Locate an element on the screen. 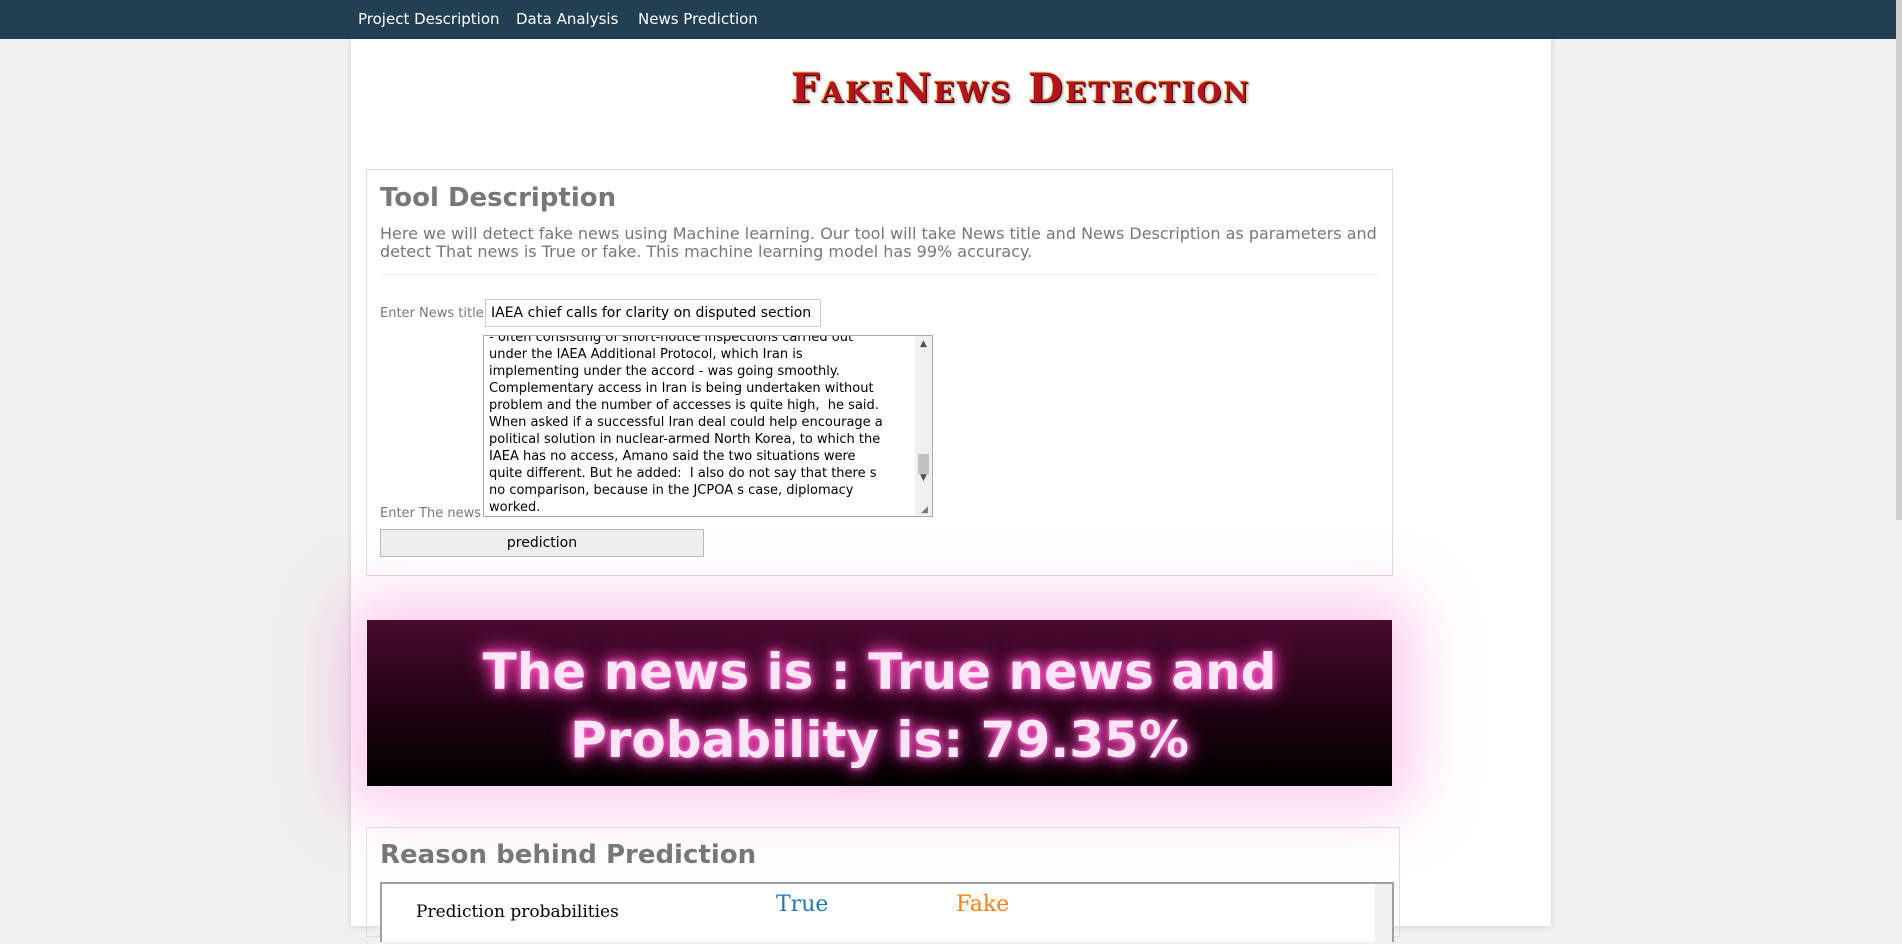 The width and height of the screenshot is (1902, 944). news-title-label: Enter News title is located at coordinates (432, 313).